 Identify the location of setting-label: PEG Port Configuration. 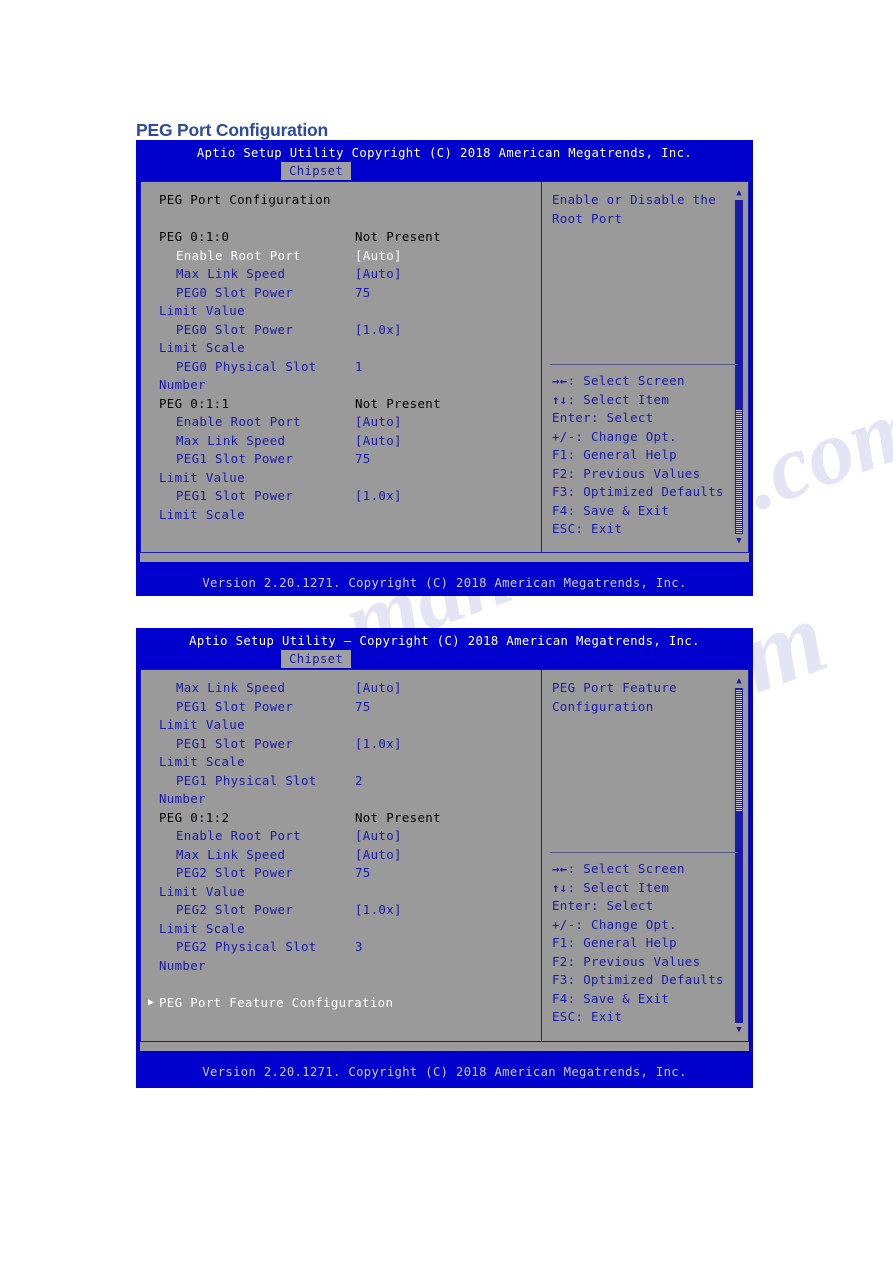
(245, 199).